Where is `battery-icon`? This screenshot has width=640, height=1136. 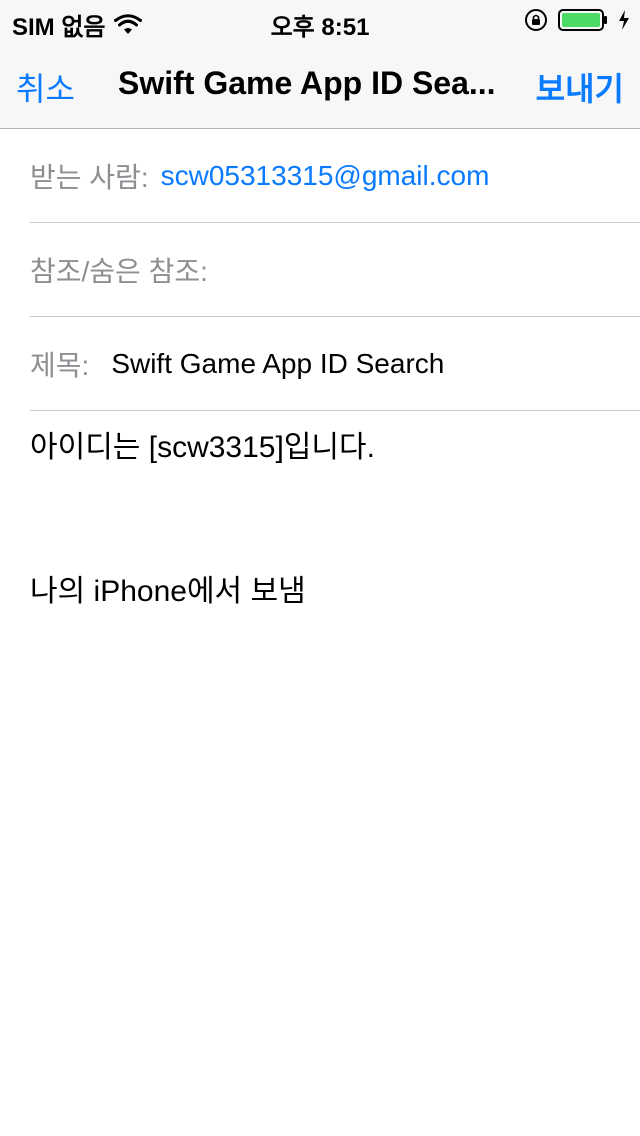
battery-icon is located at coordinates (582, 20).